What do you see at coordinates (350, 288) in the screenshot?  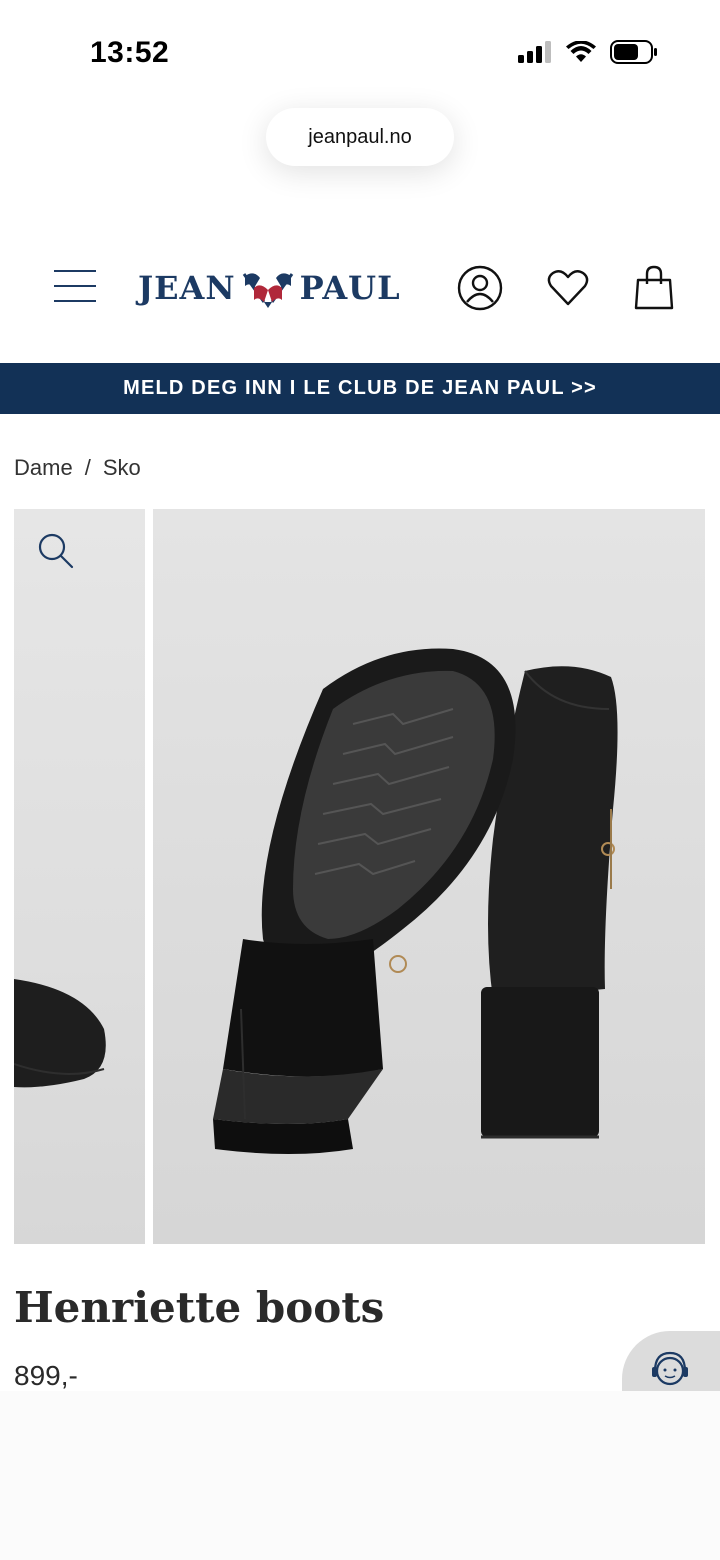 I see `logo-text-right: PAUL` at bounding box center [350, 288].